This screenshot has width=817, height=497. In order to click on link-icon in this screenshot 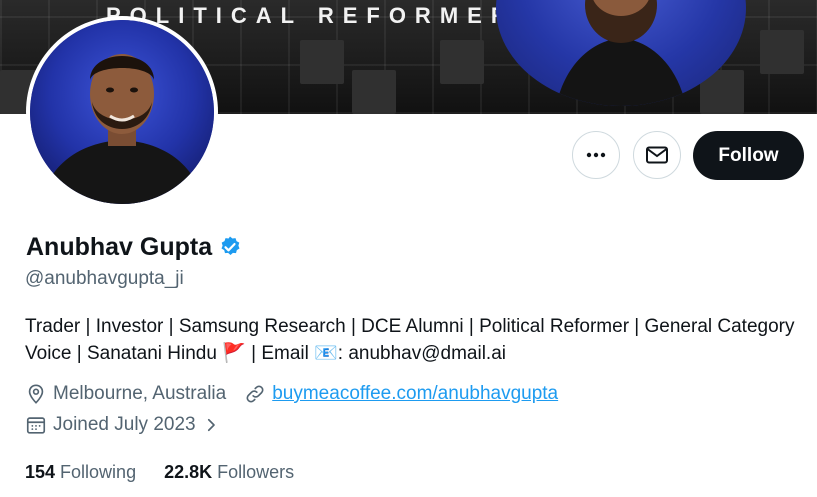, I will do `click(255, 394)`.